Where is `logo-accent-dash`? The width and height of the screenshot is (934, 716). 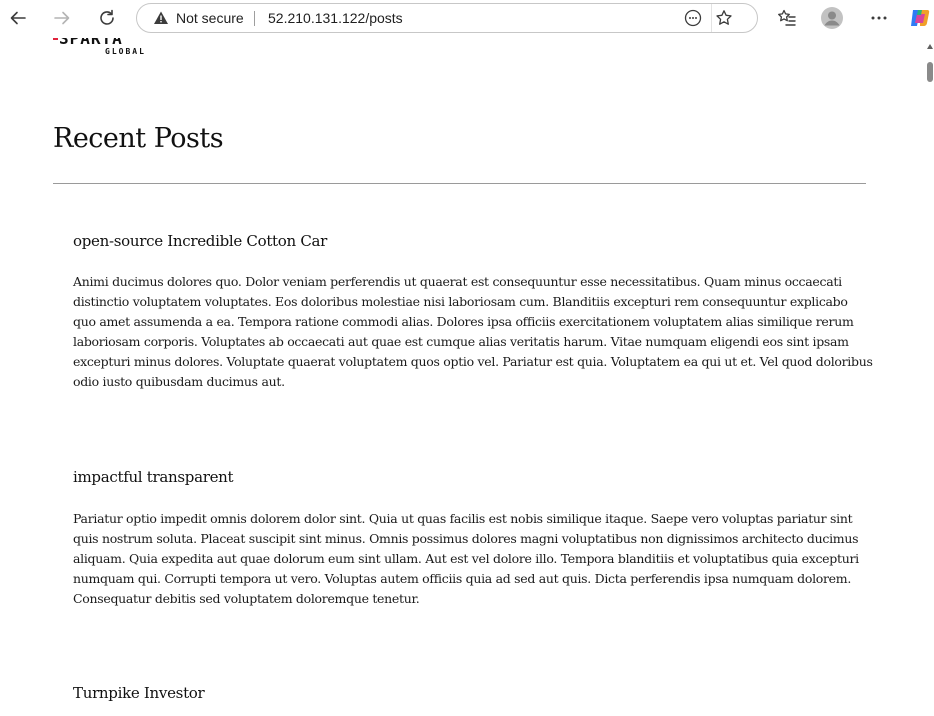
logo-accent-dash is located at coordinates (55, 39).